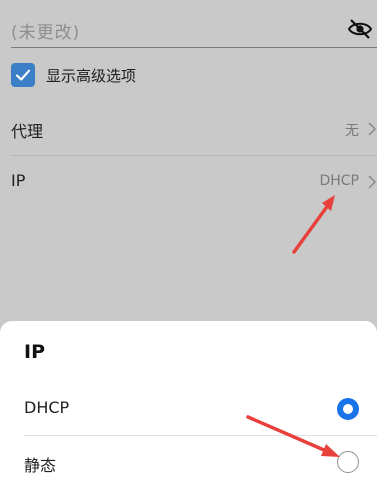 Image resolution: width=377 pixels, height=490 pixels. I want to click on advanced-options-checkbox, so click(23, 75).